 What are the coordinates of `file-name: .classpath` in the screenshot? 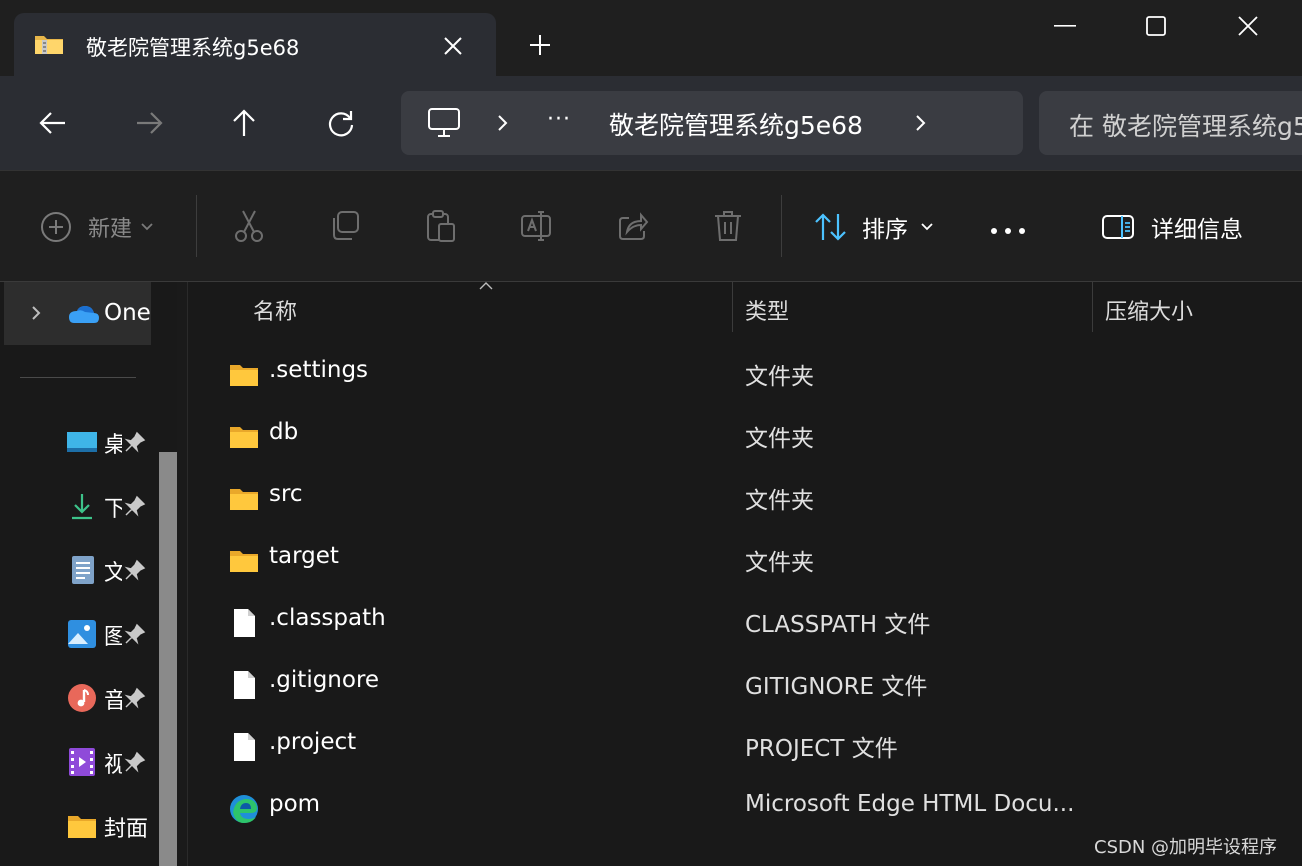 It's located at (327, 618).